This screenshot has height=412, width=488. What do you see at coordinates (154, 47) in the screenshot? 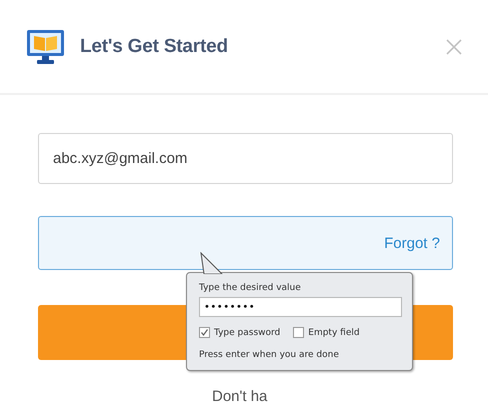
I see `dialog-title: Let's Get Started` at bounding box center [154, 47].